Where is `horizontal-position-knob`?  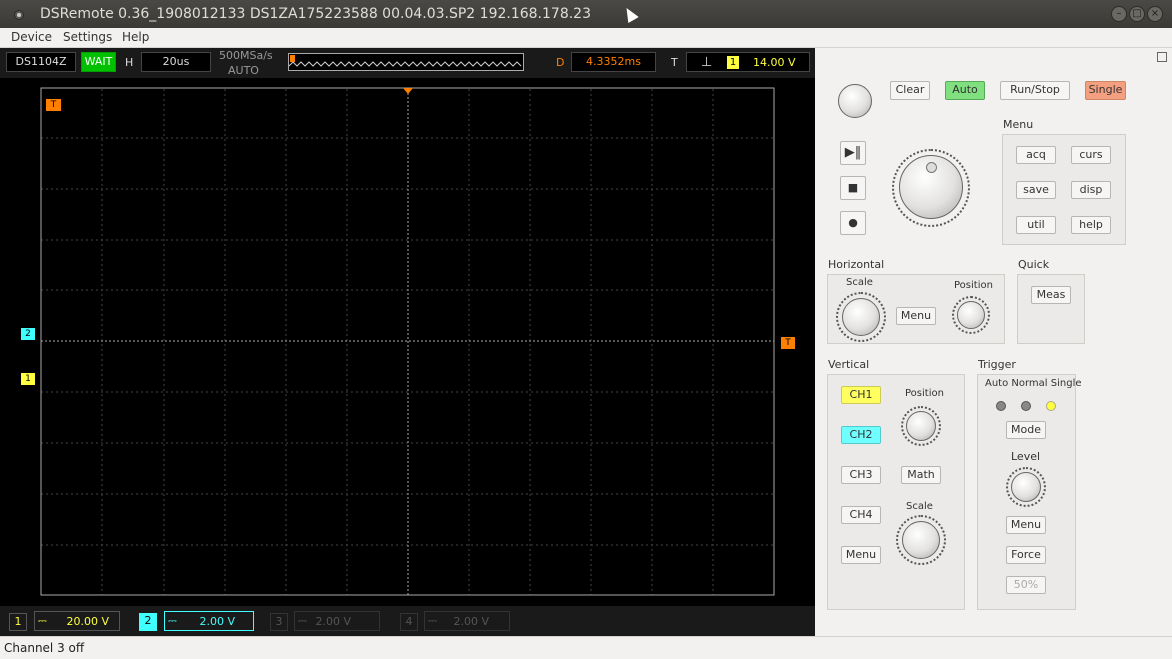
horizontal-position-knob is located at coordinates (971, 315).